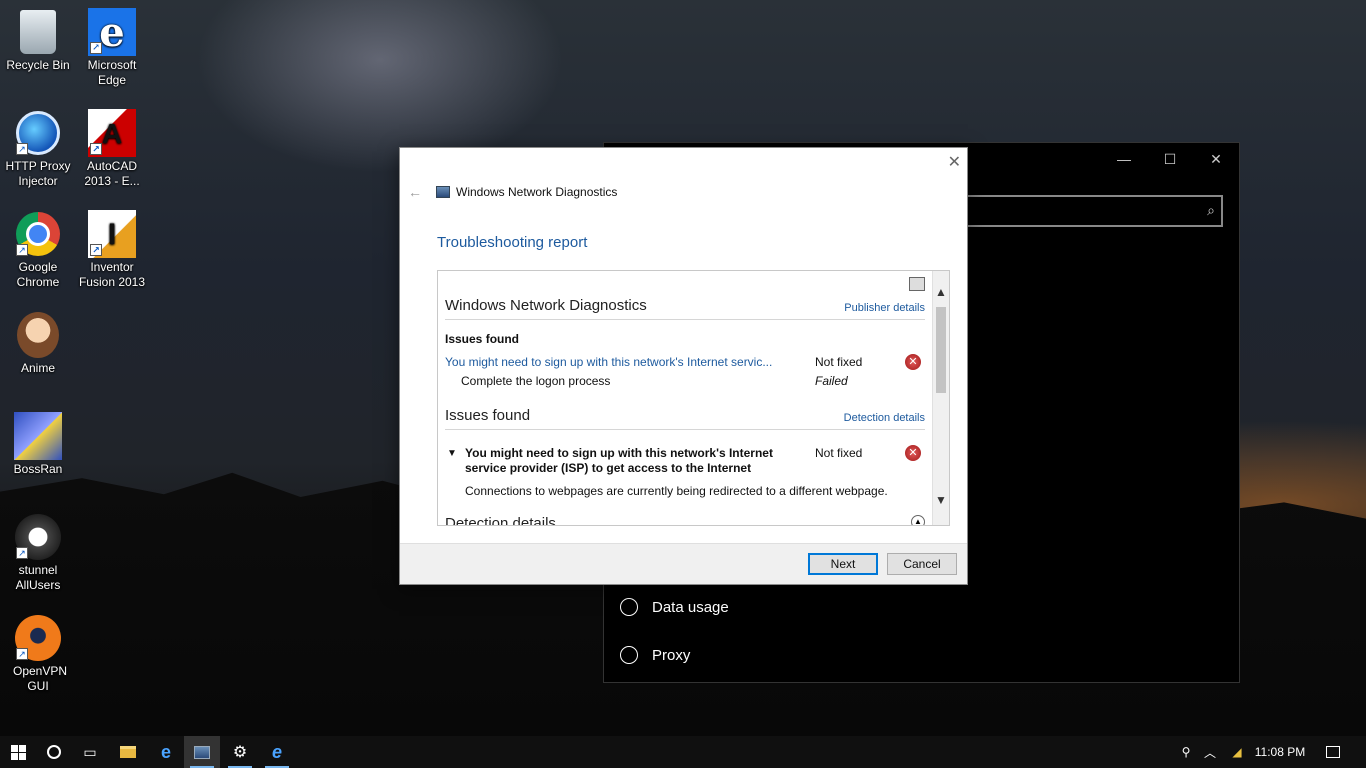  I want to click on scroll-down-icon: ▼, so click(941, 500).